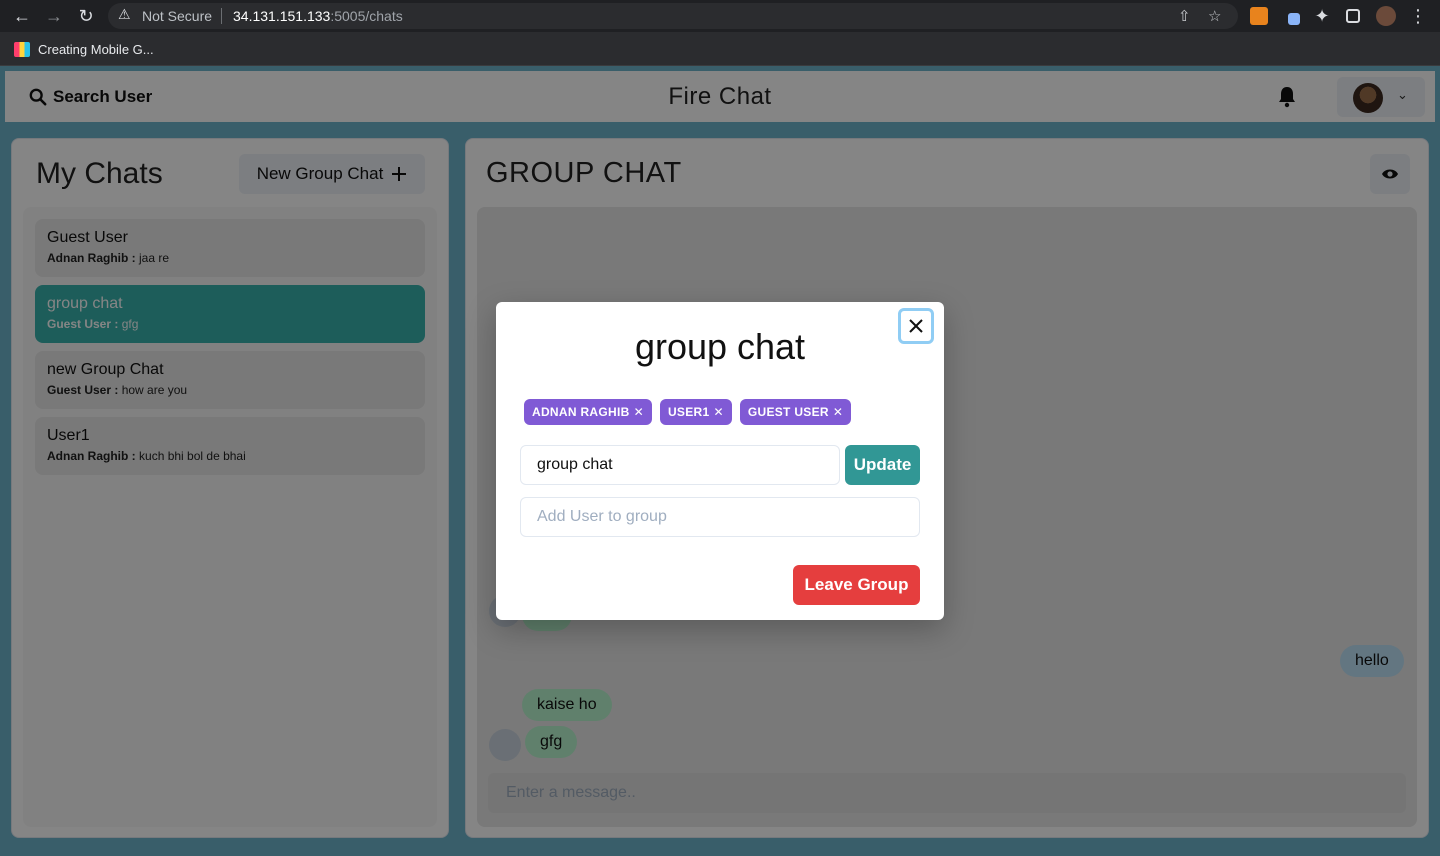 This screenshot has width=1440, height=856. What do you see at coordinates (1353, 16) in the screenshot?
I see `sidepanel-icon` at bounding box center [1353, 16].